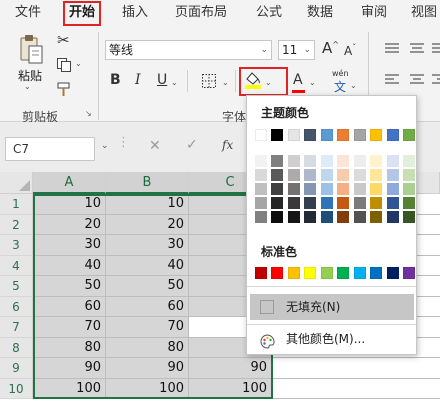 The height and width of the screenshot is (417, 440). Describe the element at coordinates (69, 224) in the screenshot. I see `cell-a2: 20` at that location.